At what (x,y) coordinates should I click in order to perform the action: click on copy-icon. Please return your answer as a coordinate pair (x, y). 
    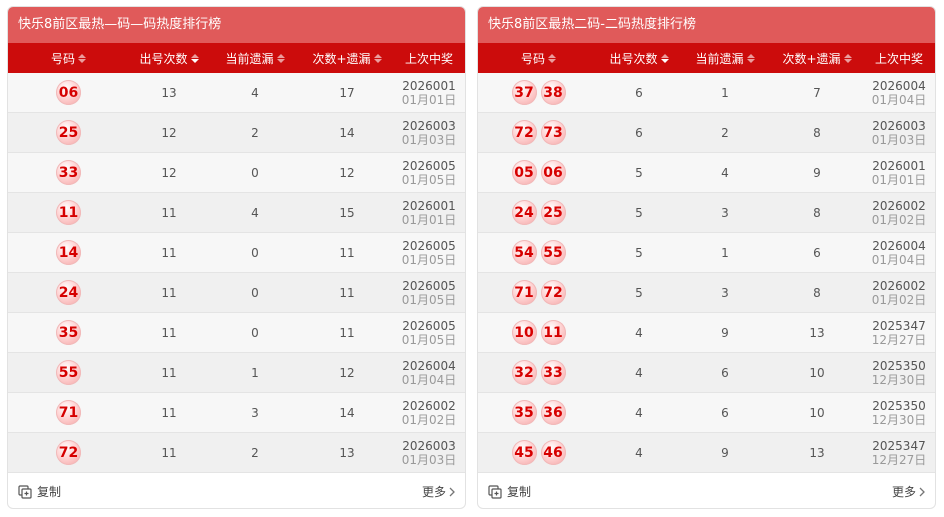
    Looking at the image, I should click on (25, 491).